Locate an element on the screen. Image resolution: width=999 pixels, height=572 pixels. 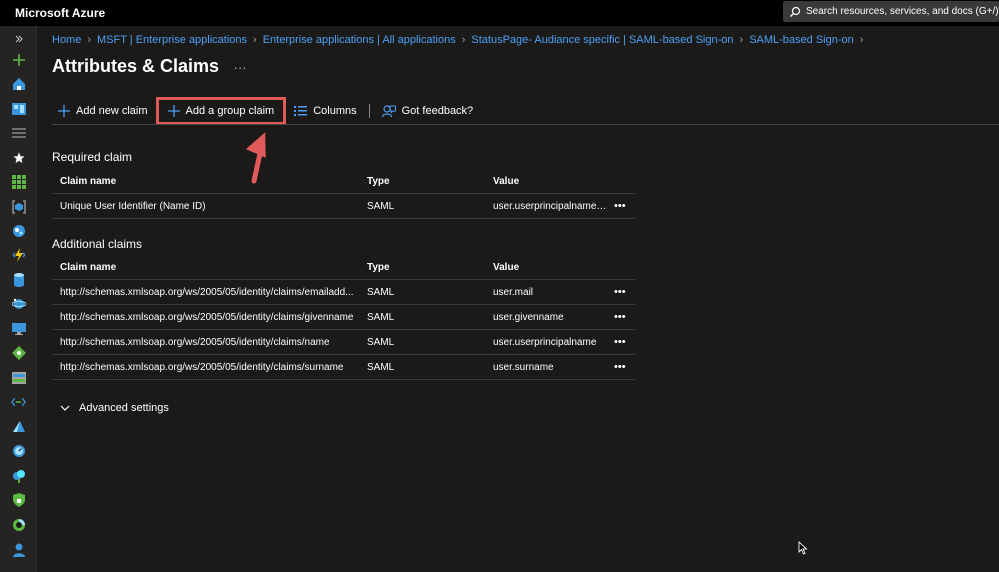
columns-icon is located at coordinates (301, 111).